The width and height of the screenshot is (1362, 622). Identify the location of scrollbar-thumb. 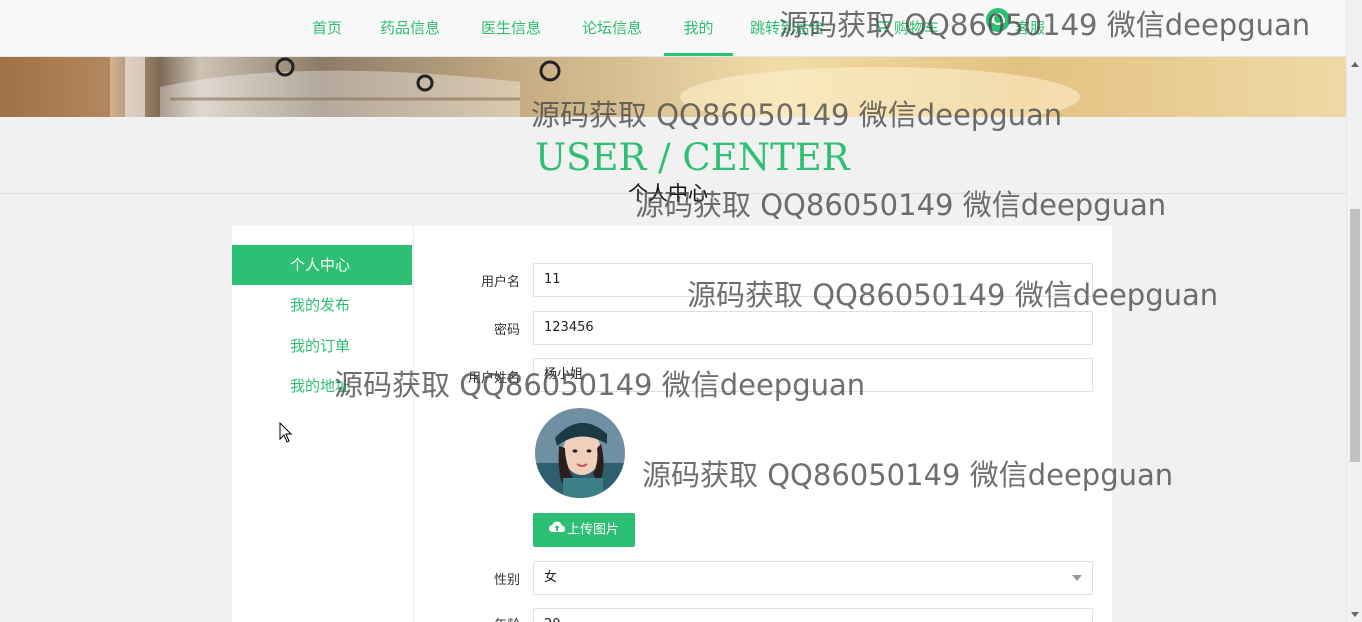
(1355, 335).